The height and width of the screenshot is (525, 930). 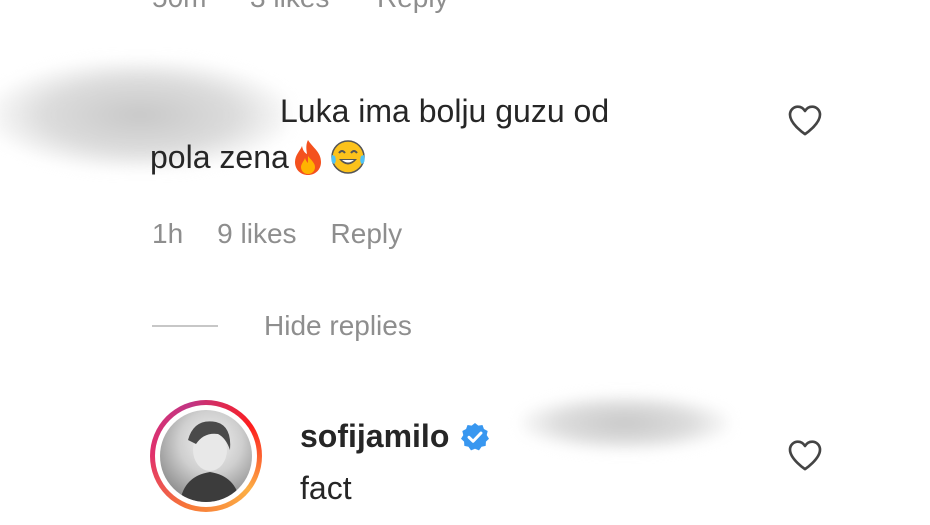 What do you see at coordinates (348, 157) in the screenshot?
I see `tears-of-joy-emoji-icon` at bounding box center [348, 157].